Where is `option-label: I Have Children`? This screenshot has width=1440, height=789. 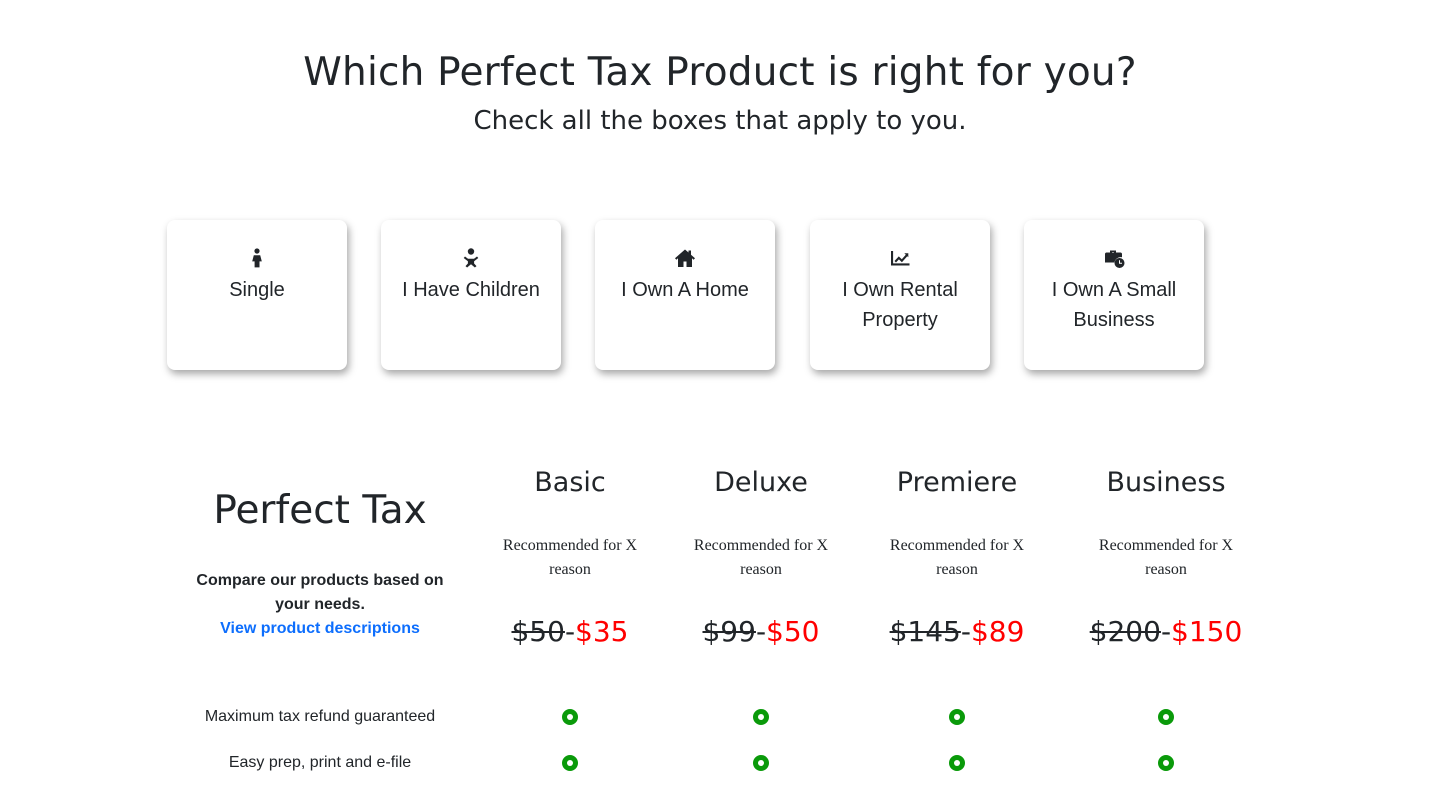 option-label: I Have Children is located at coordinates (471, 290).